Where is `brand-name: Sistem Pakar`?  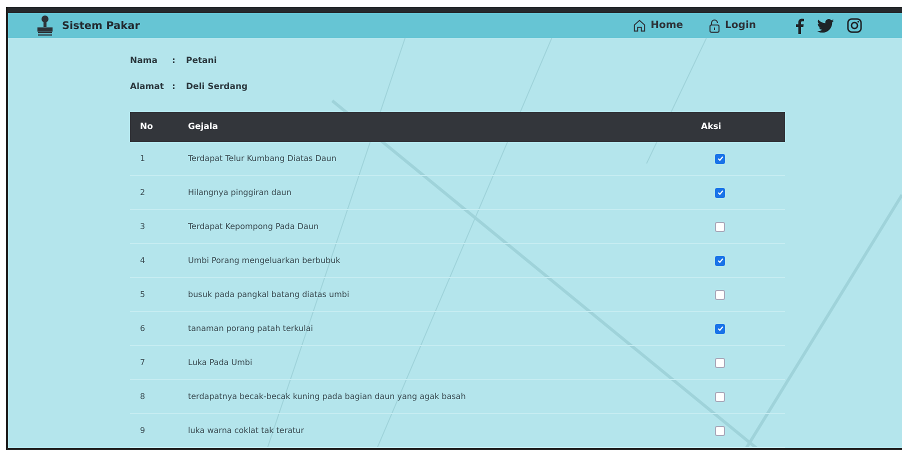 brand-name: Sistem Pakar is located at coordinates (101, 26).